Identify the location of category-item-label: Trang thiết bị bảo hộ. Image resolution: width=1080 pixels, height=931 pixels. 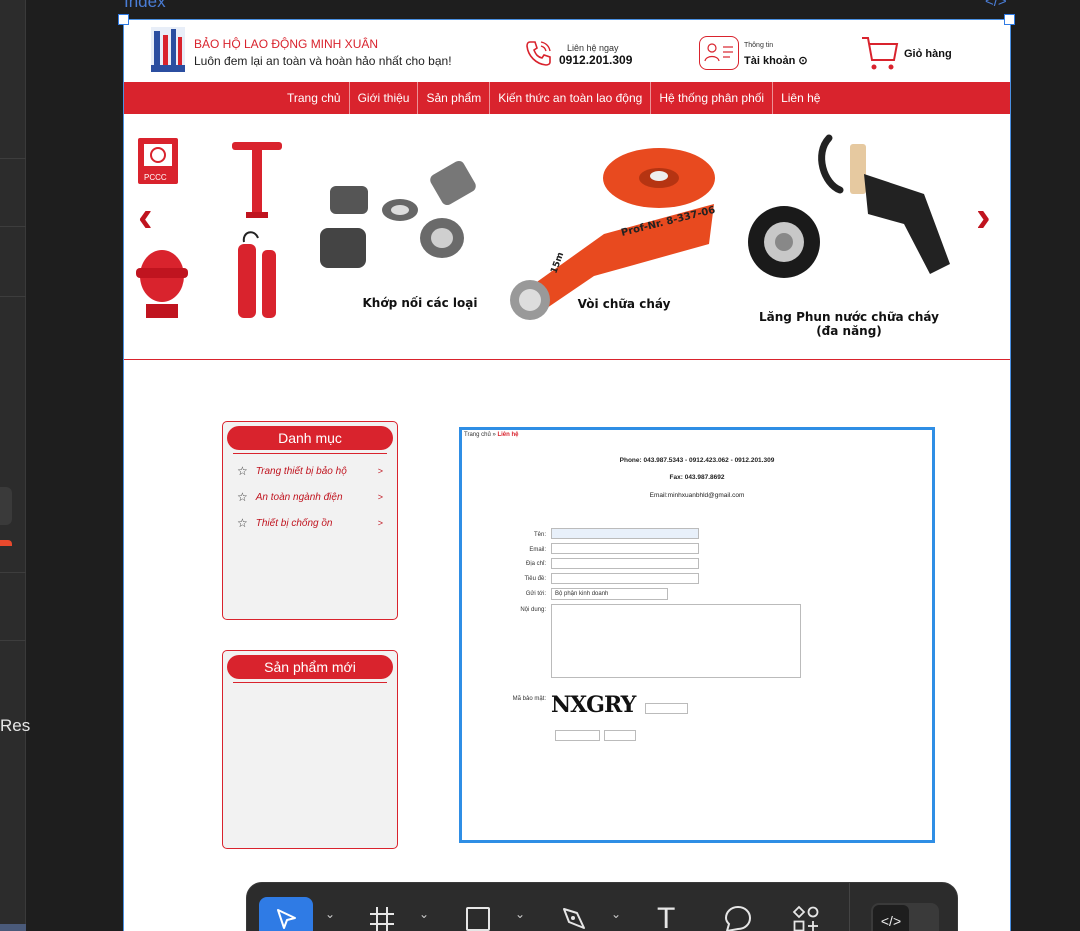
(301, 471).